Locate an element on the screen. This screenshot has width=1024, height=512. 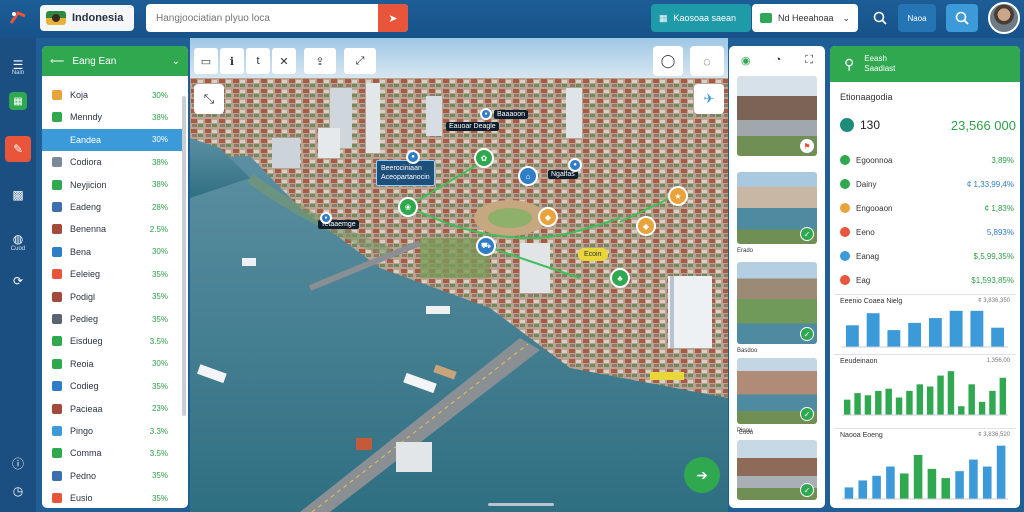
list-item: Neyjicion 38% is located at coordinates (112, 185).